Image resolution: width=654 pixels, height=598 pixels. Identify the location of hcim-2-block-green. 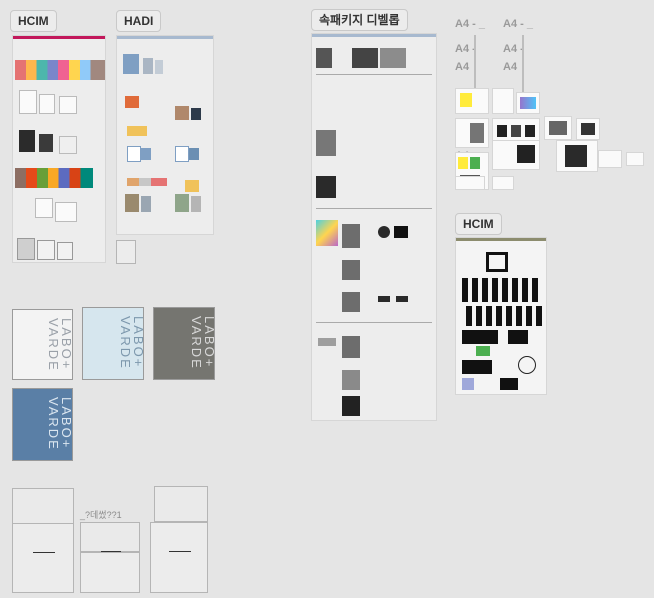
(483, 351).